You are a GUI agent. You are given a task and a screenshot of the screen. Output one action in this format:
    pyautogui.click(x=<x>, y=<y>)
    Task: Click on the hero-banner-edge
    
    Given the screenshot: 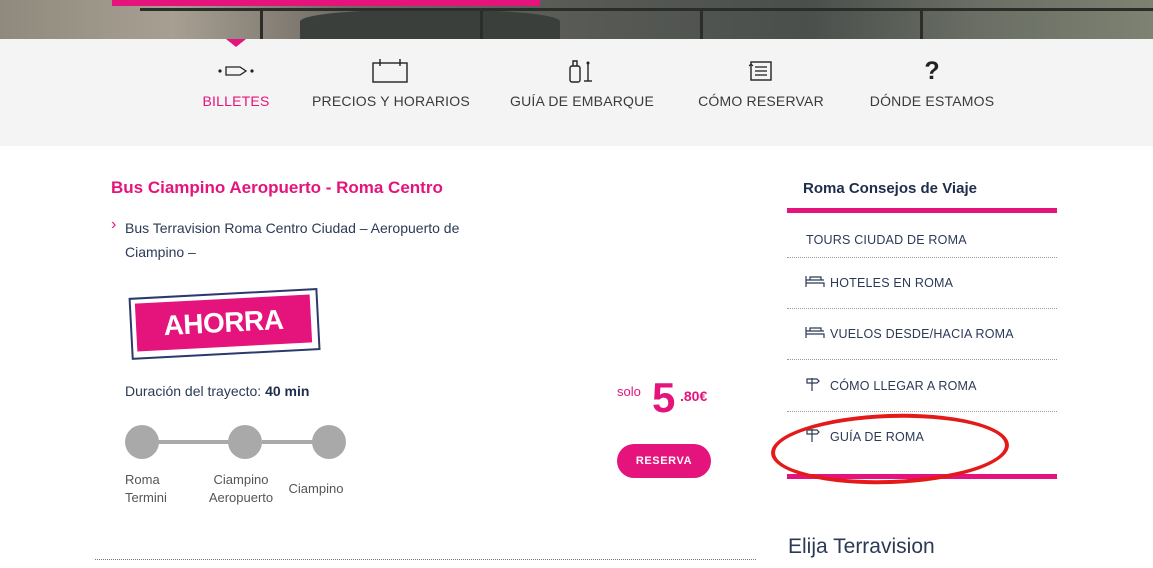 What is the action you would take?
    pyautogui.click(x=326, y=3)
    